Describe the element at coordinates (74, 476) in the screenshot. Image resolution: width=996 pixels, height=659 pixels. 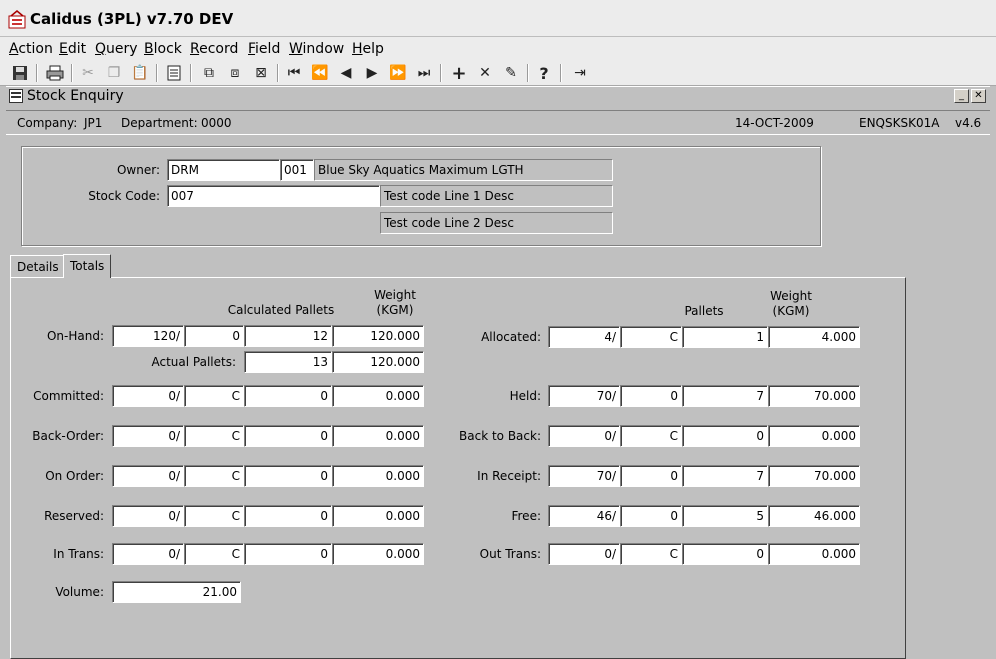
I see `on-order-label: On Order:` at that location.